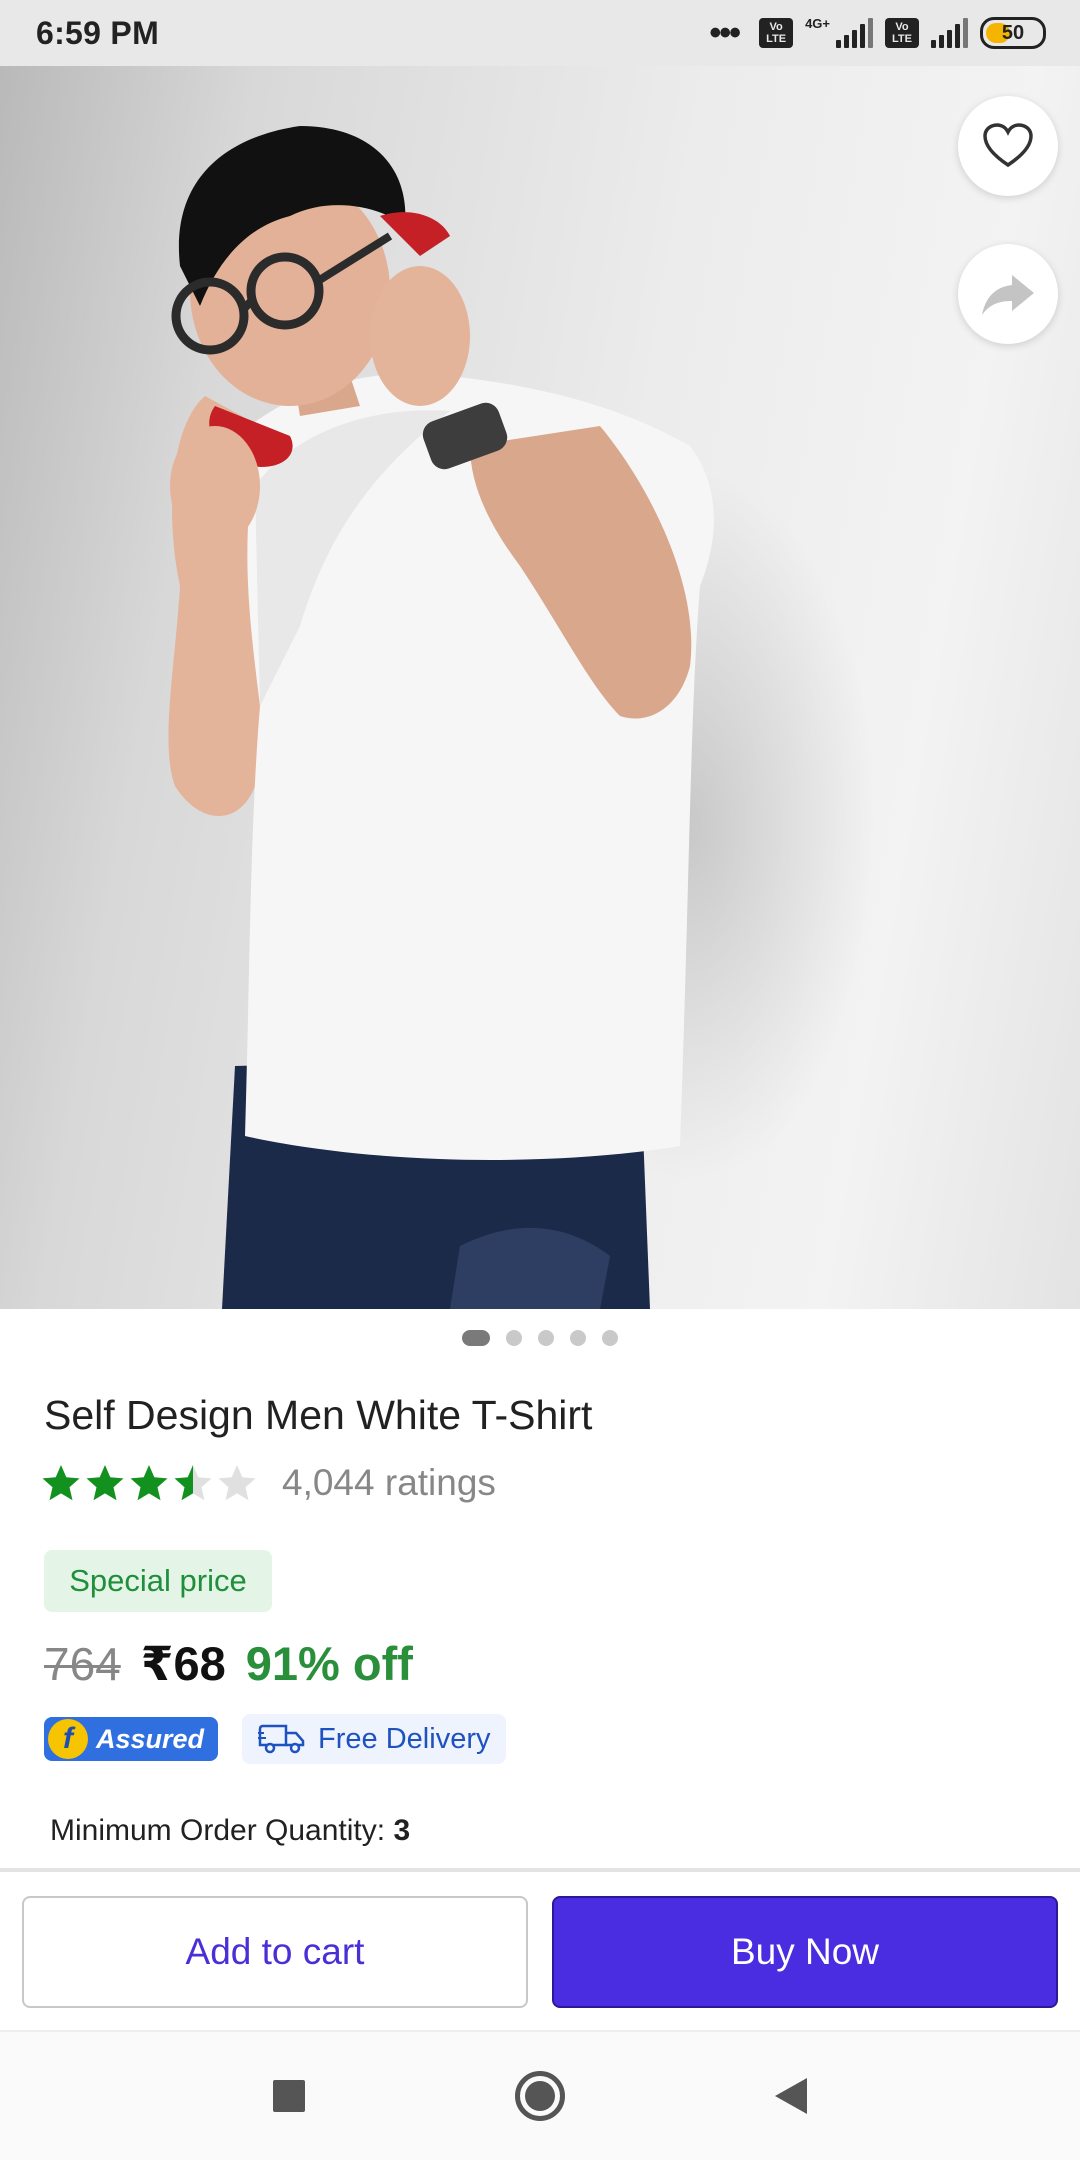 The image size is (1080, 2160). Describe the element at coordinates (329, 1663) in the screenshot. I see `discount-percent: 91% off` at that location.